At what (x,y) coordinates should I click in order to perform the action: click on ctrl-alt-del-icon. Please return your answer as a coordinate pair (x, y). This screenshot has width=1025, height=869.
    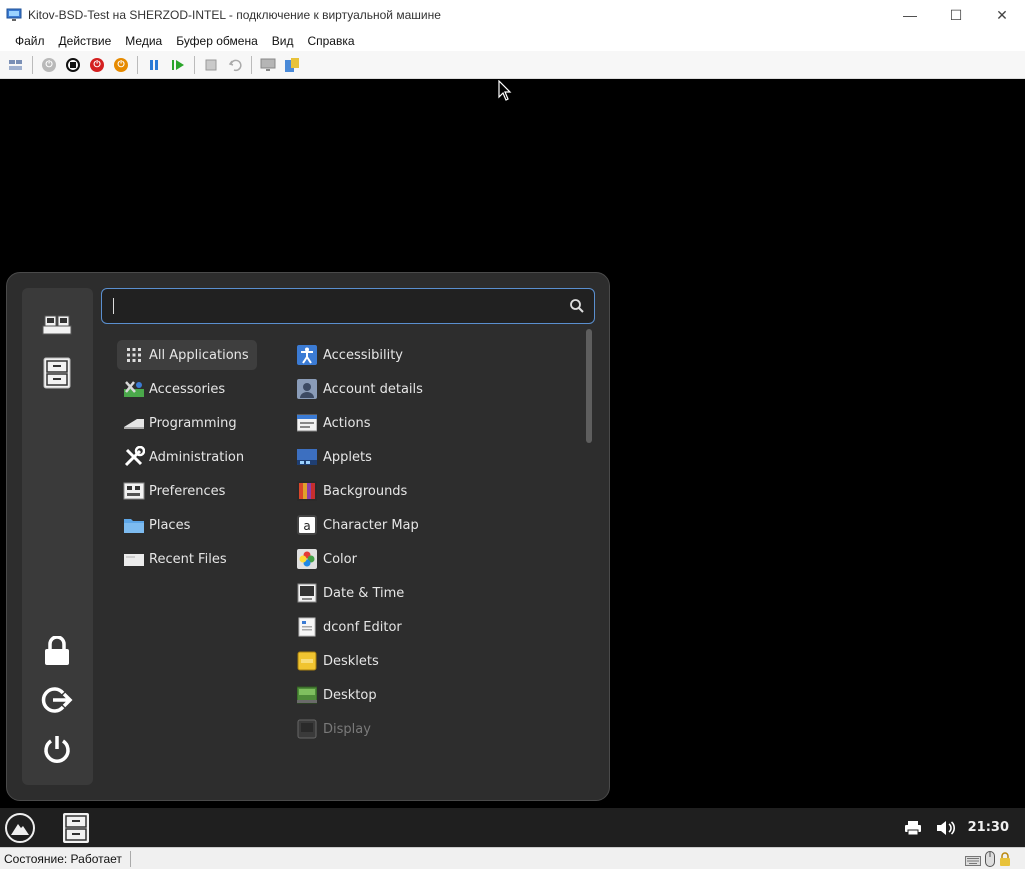
    Looking at the image, I should click on (16, 65).